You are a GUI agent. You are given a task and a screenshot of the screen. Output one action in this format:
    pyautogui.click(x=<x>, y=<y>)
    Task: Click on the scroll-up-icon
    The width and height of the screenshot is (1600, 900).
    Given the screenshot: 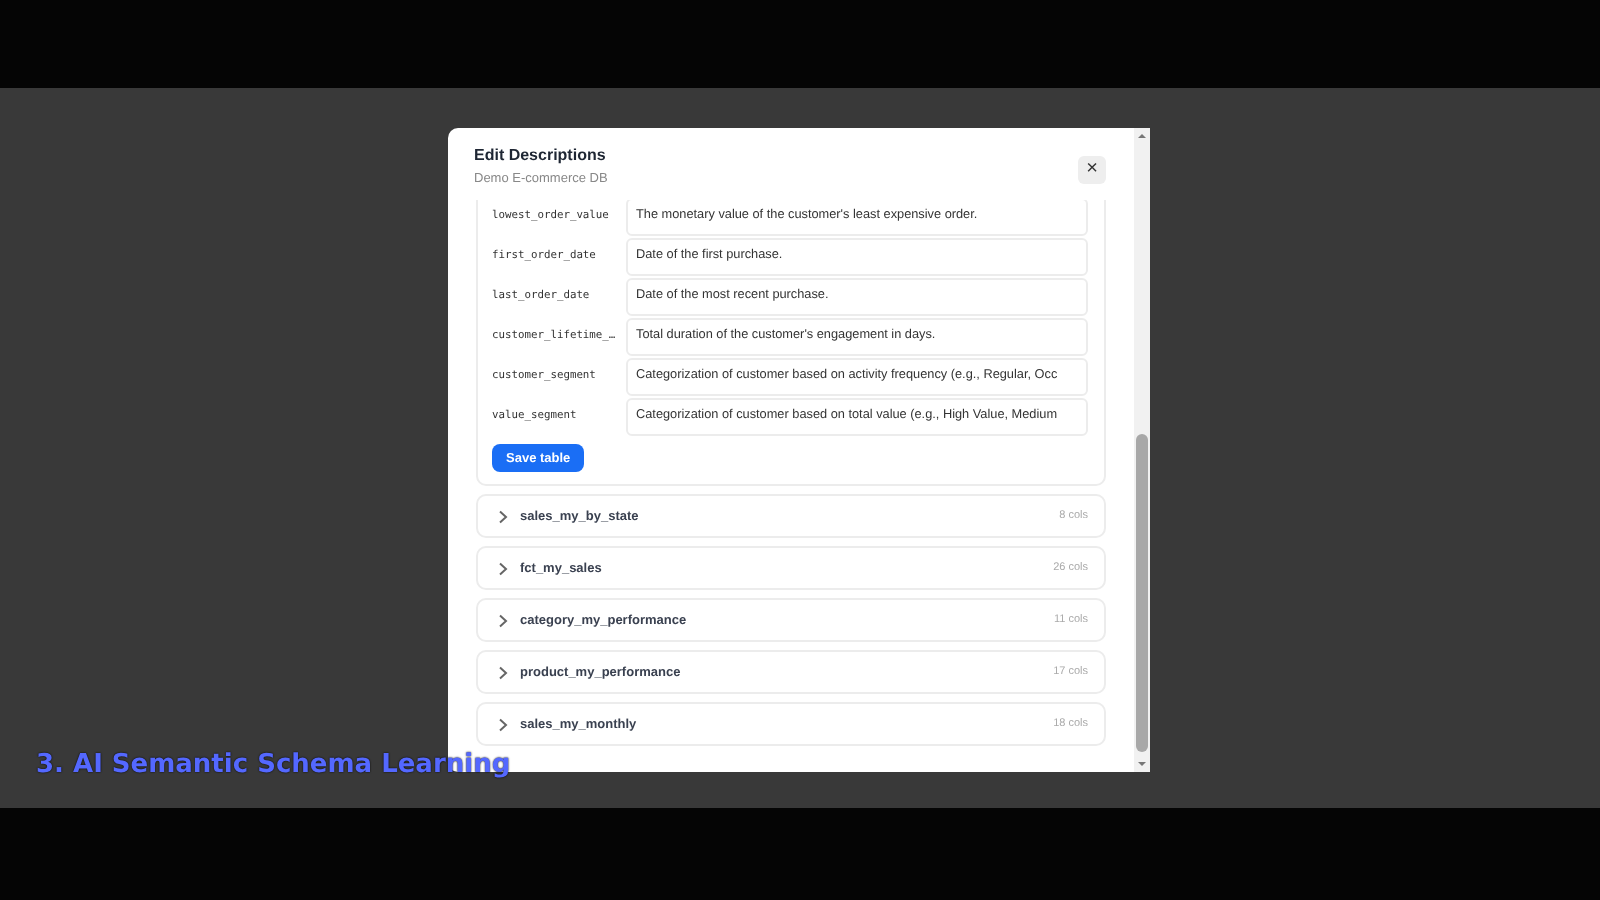 What is the action you would take?
    pyautogui.click(x=1142, y=136)
    